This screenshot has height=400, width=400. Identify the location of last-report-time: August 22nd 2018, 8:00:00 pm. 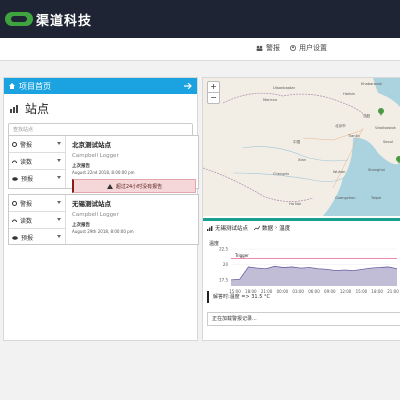
(103, 172).